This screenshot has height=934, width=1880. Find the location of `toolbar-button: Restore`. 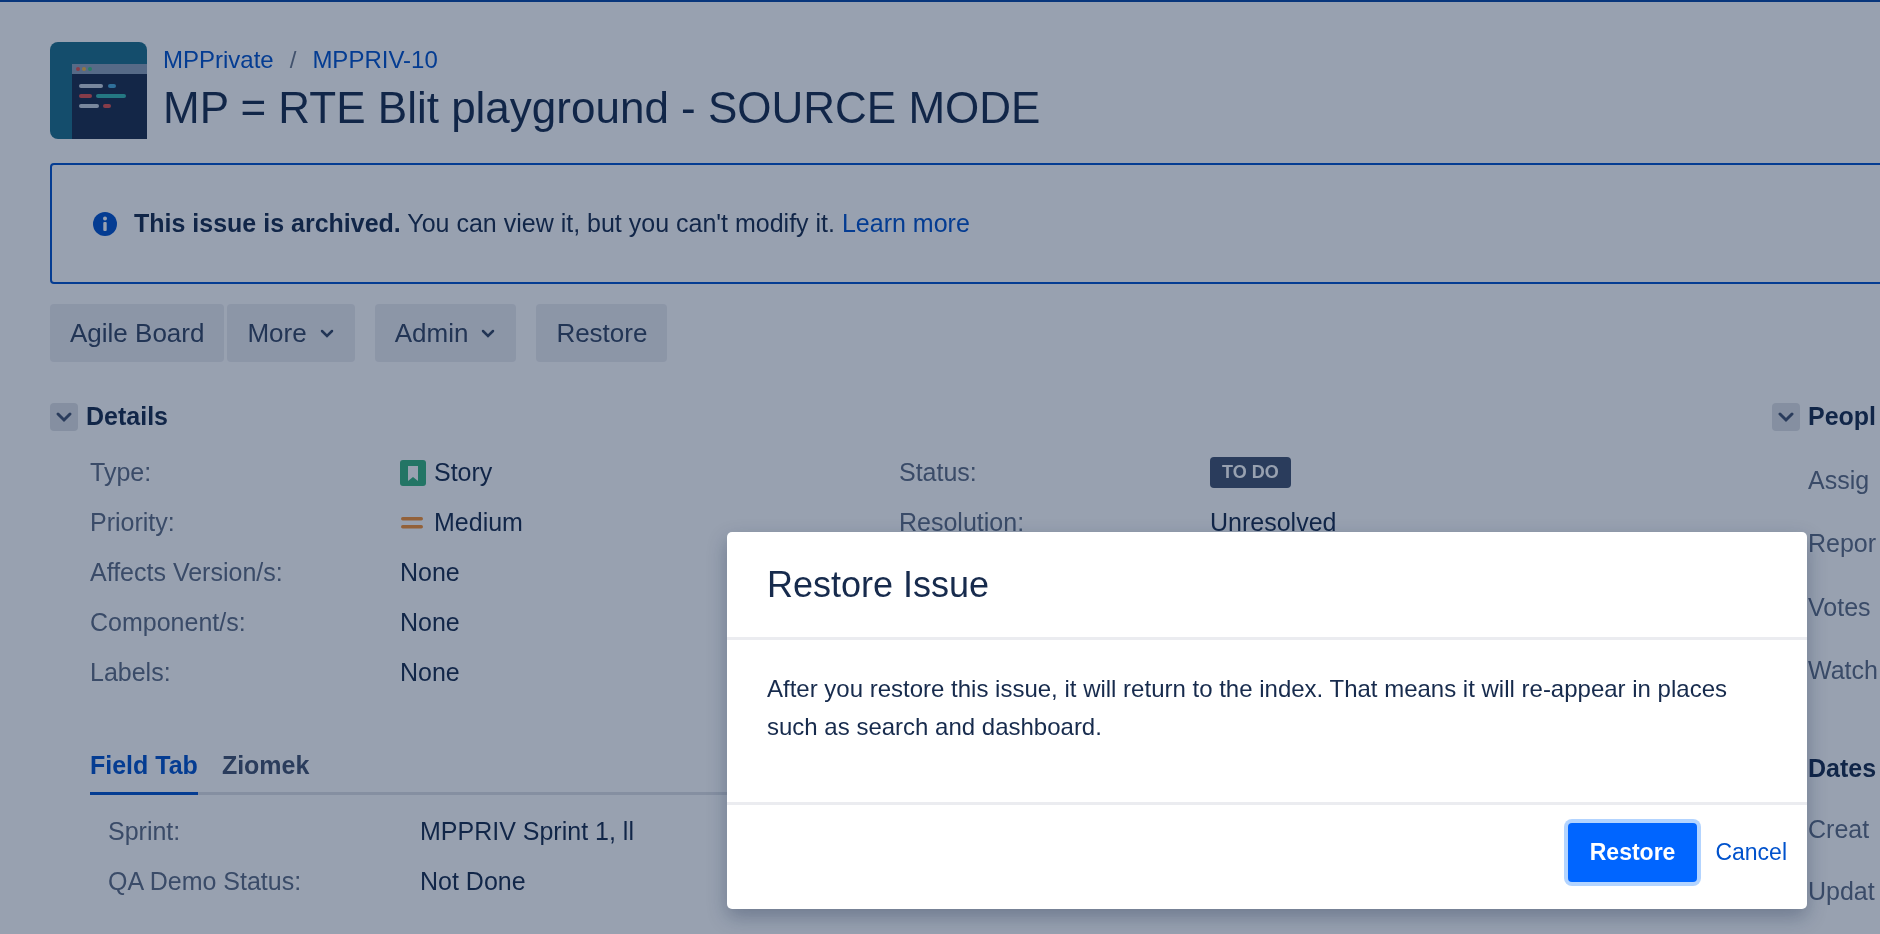

toolbar-button: Restore is located at coordinates (602, 333).